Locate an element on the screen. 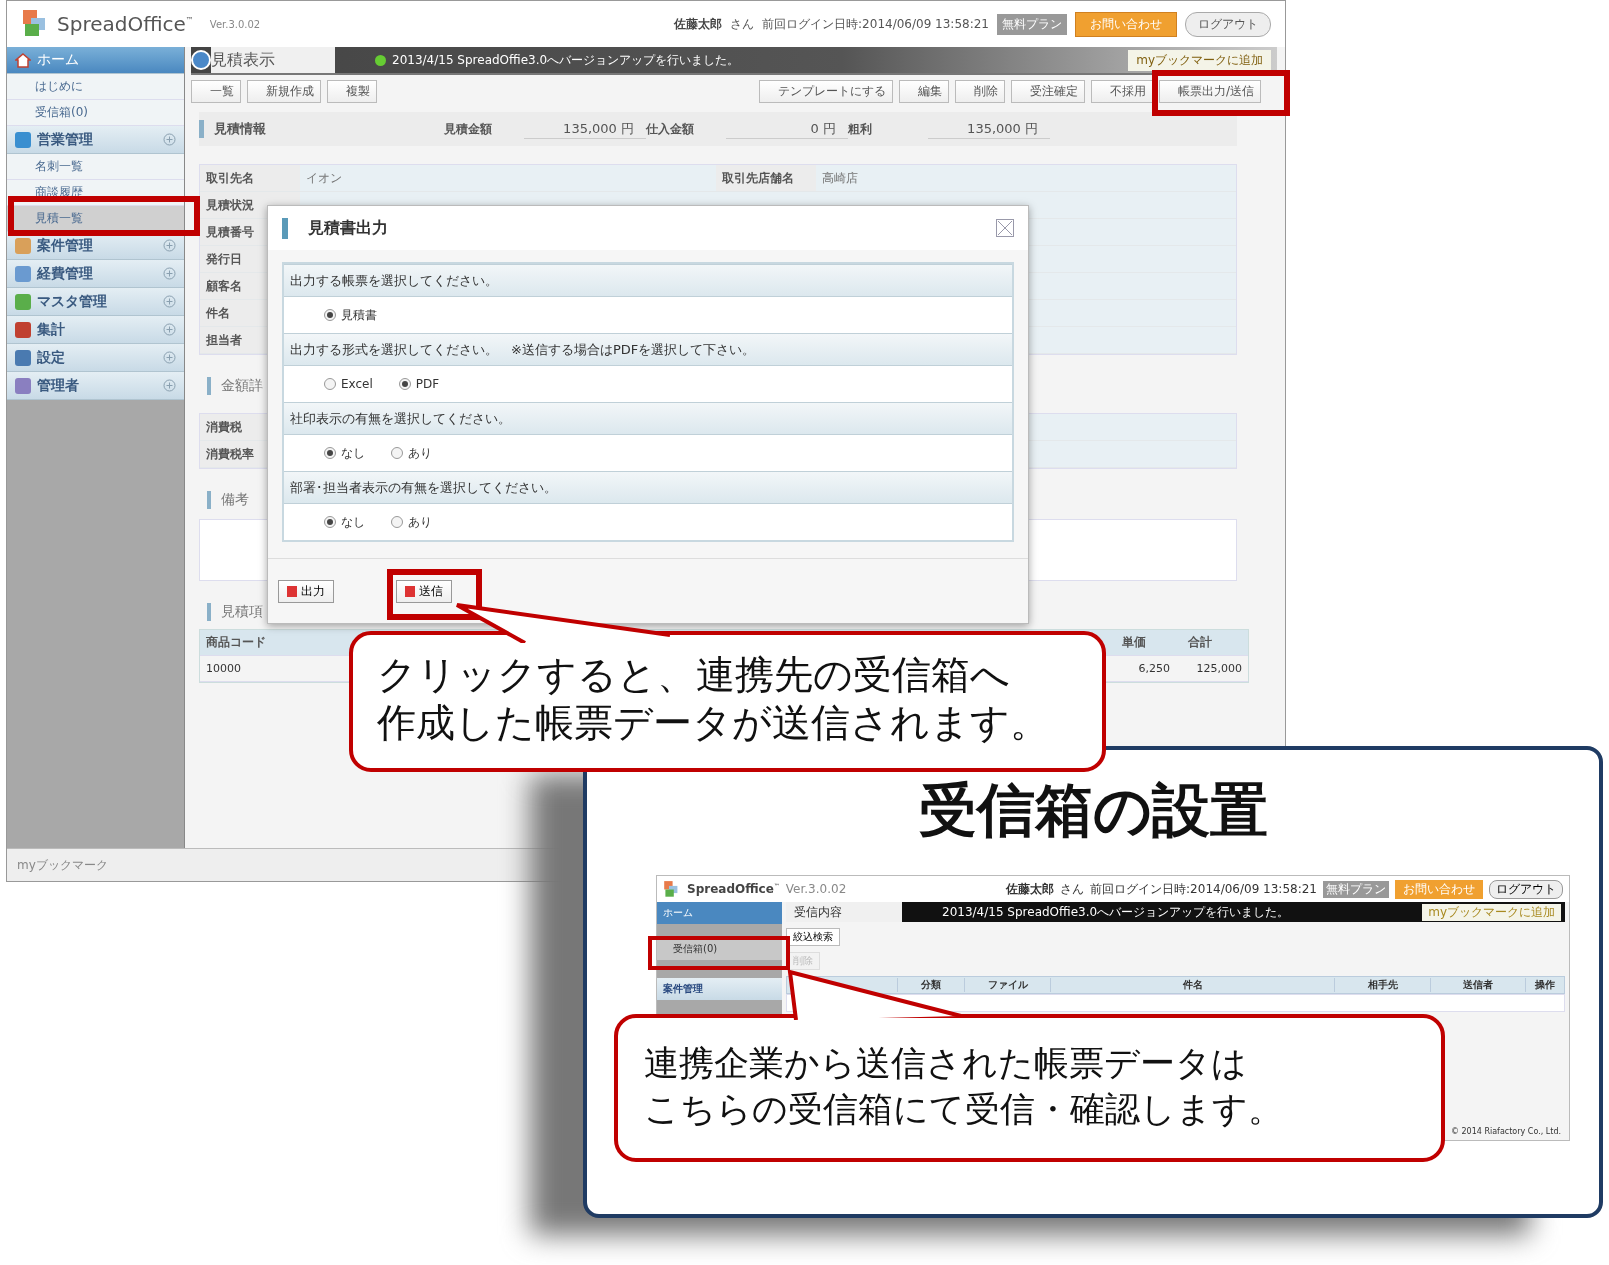 The height and width of the screenshot is (1265, 1609). toggle-icon is located at coordinates (201, 60).